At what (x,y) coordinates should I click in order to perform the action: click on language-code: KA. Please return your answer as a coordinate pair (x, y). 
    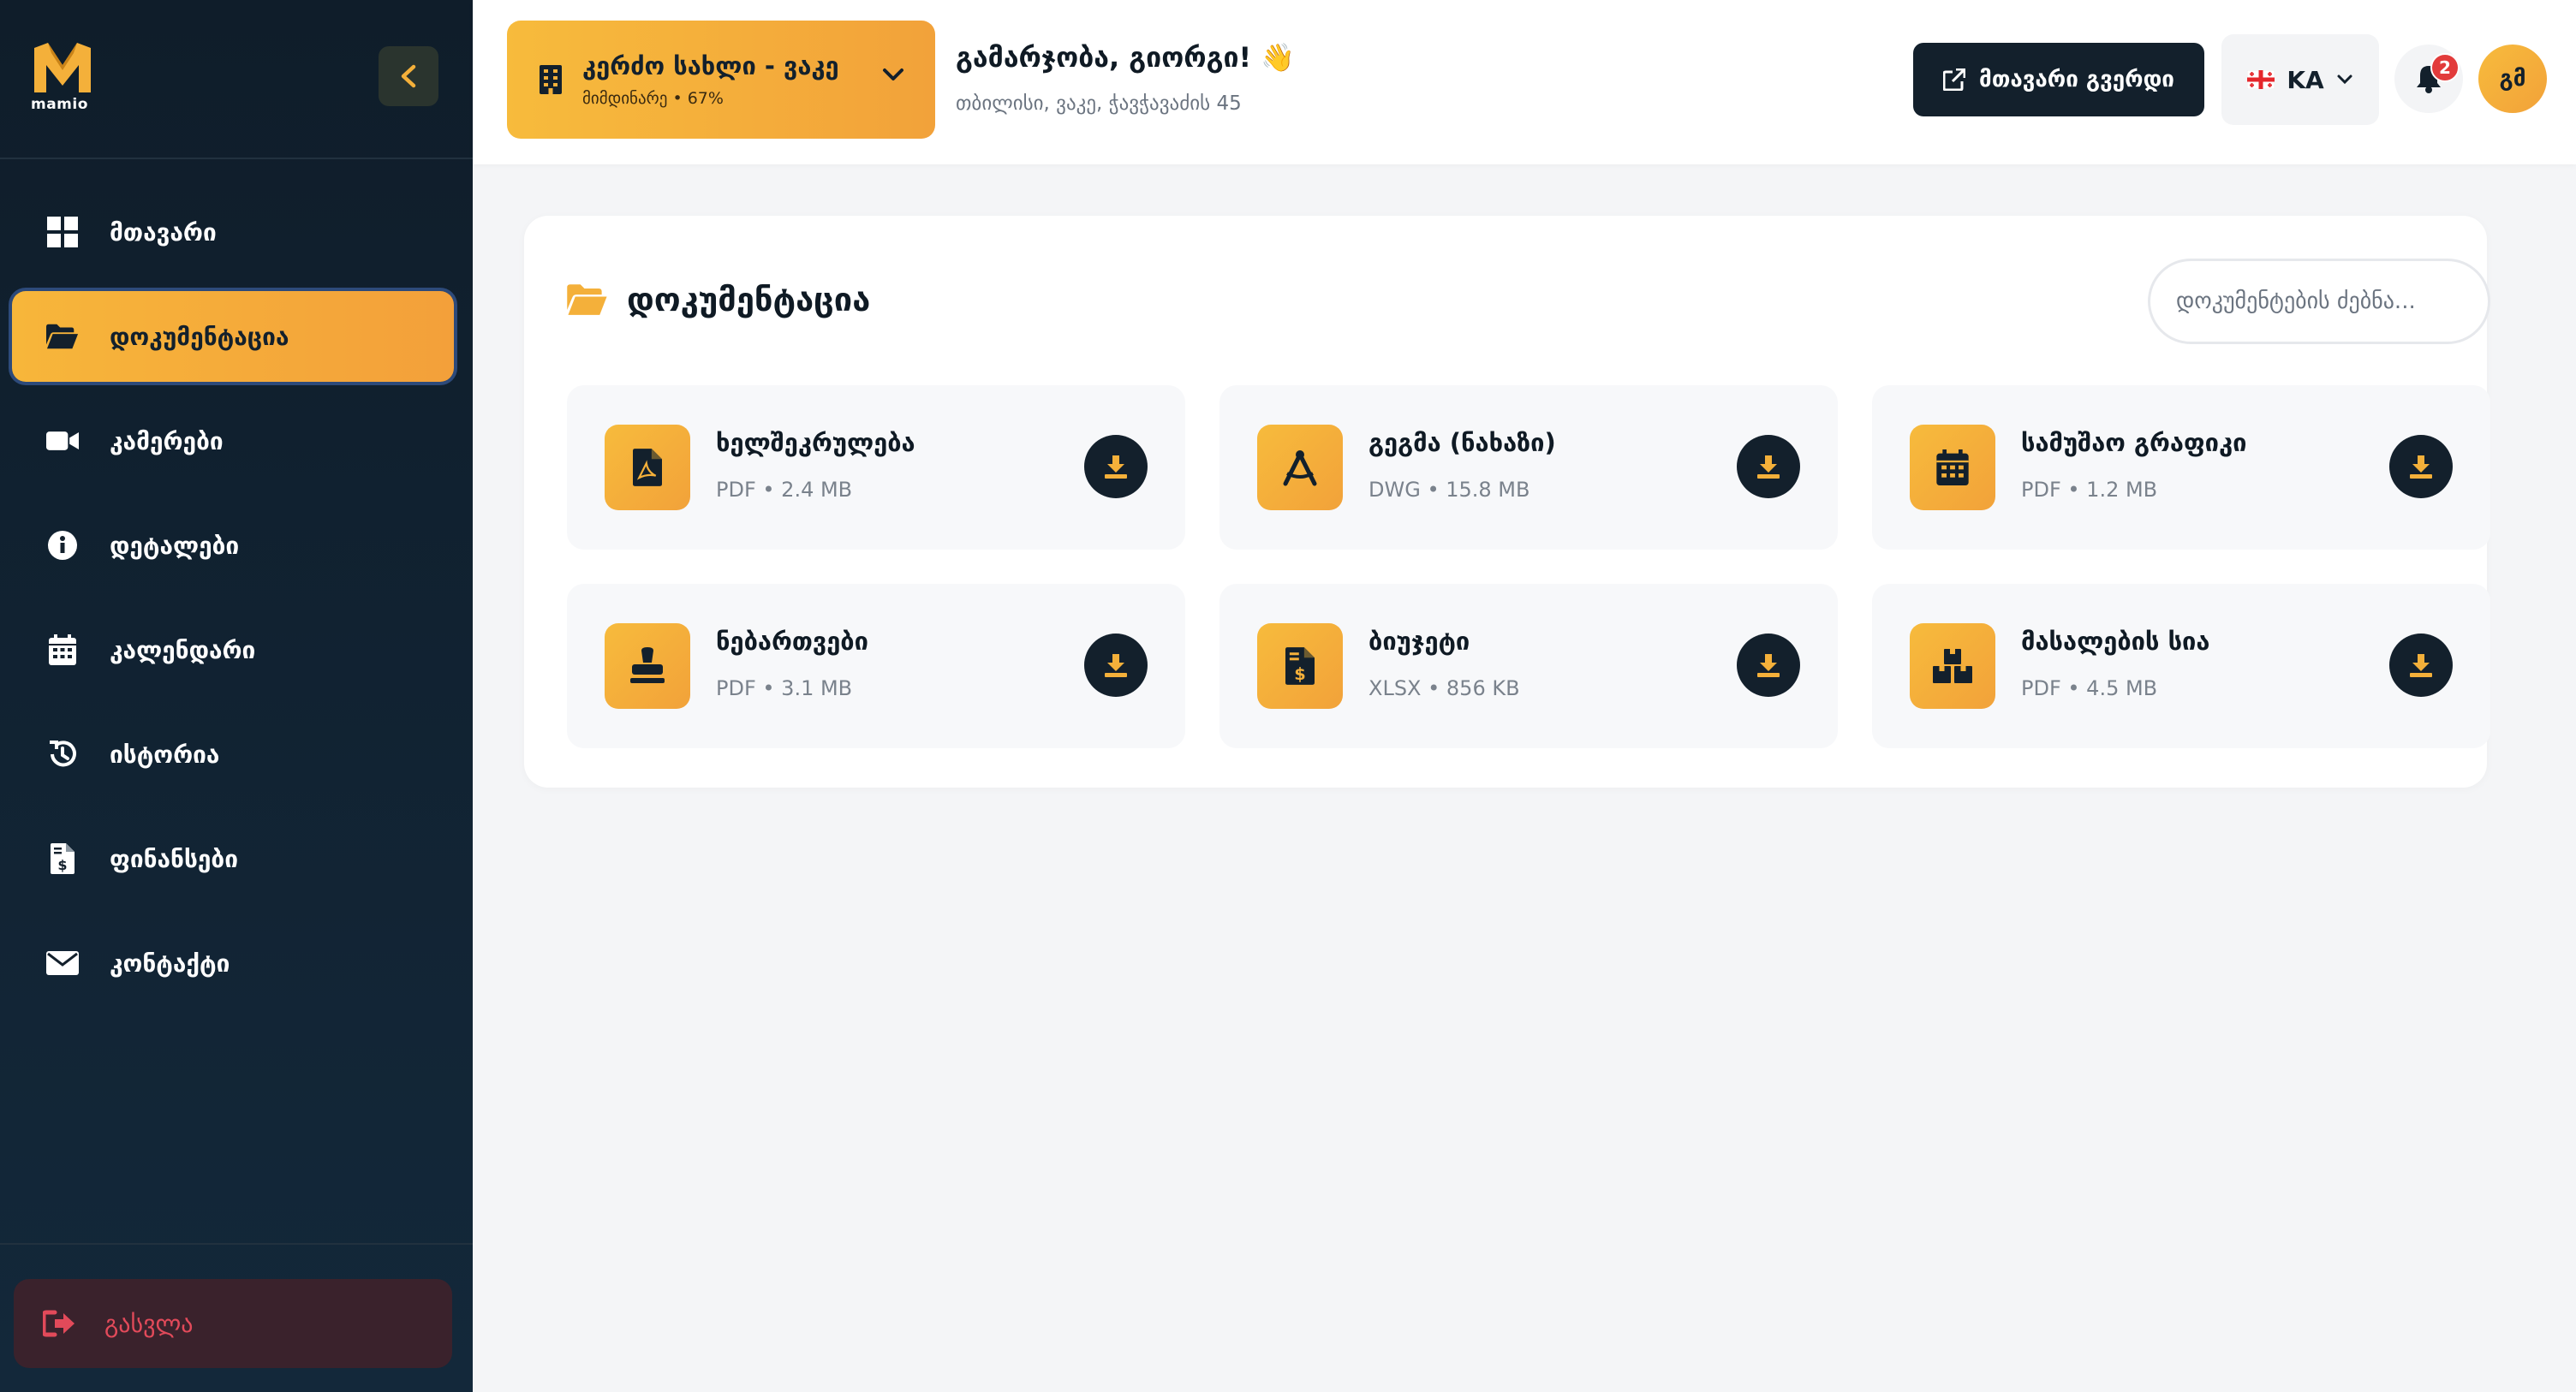
    Looking at the image, I should click on (2305, 79).